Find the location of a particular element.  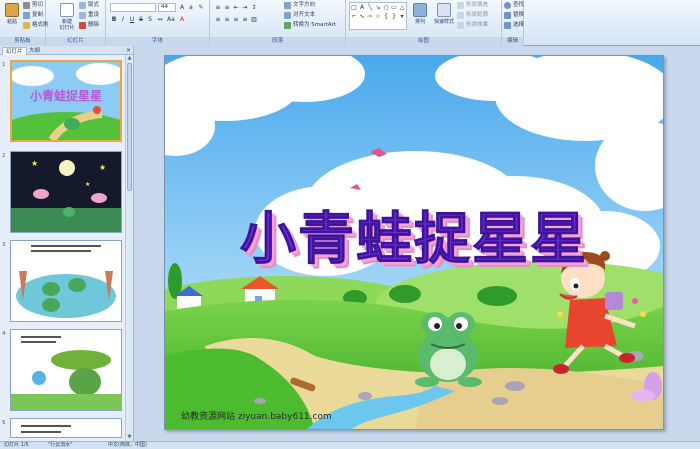

oval-shape-icon: ○ is located at coordinates (386, 7).